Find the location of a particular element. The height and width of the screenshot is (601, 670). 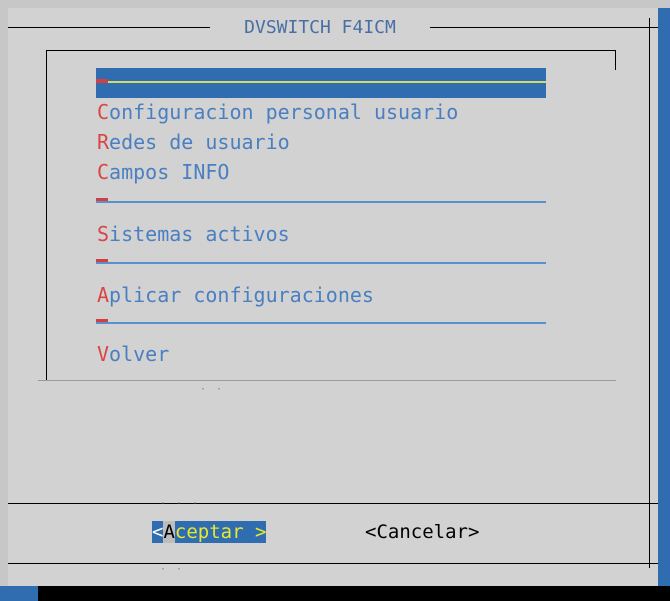

terminal-background-blue-bottom is located at coordinates (19, 593).